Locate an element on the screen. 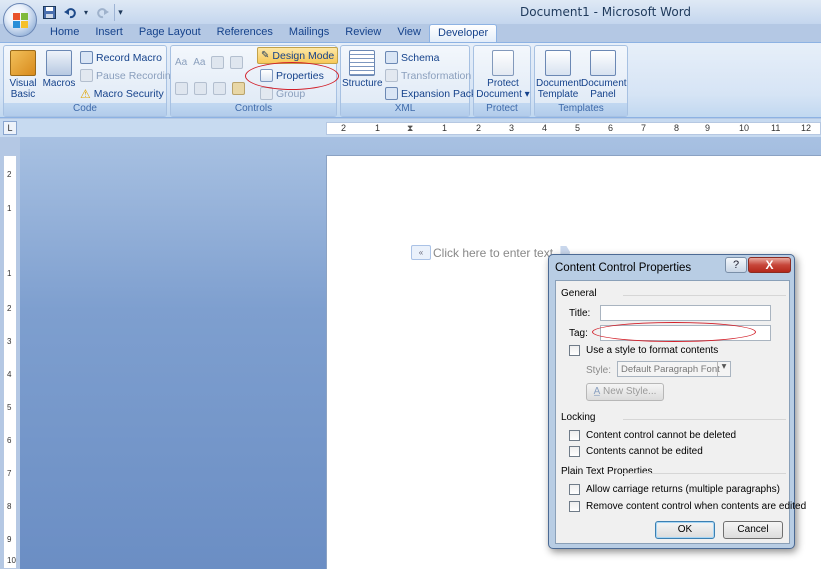  macros-button: Macros is located at coordinates (59, 69).